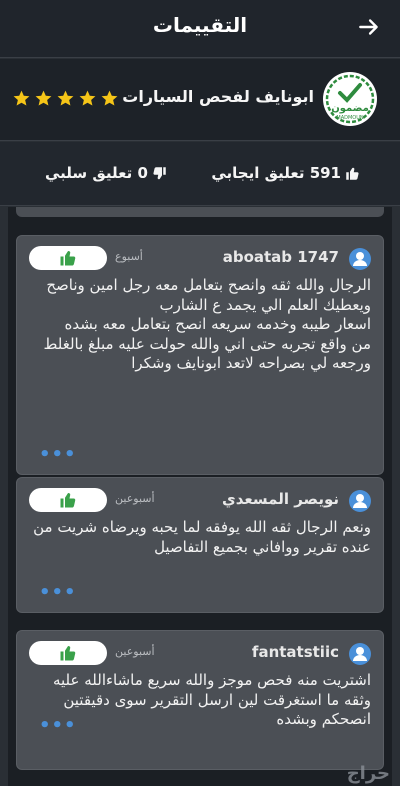 The width and height of the screenshot is (400, 786). I want to click on store-header: مضمون MADMOUN ابونايف لفحص السيارات, so click(200, 100).